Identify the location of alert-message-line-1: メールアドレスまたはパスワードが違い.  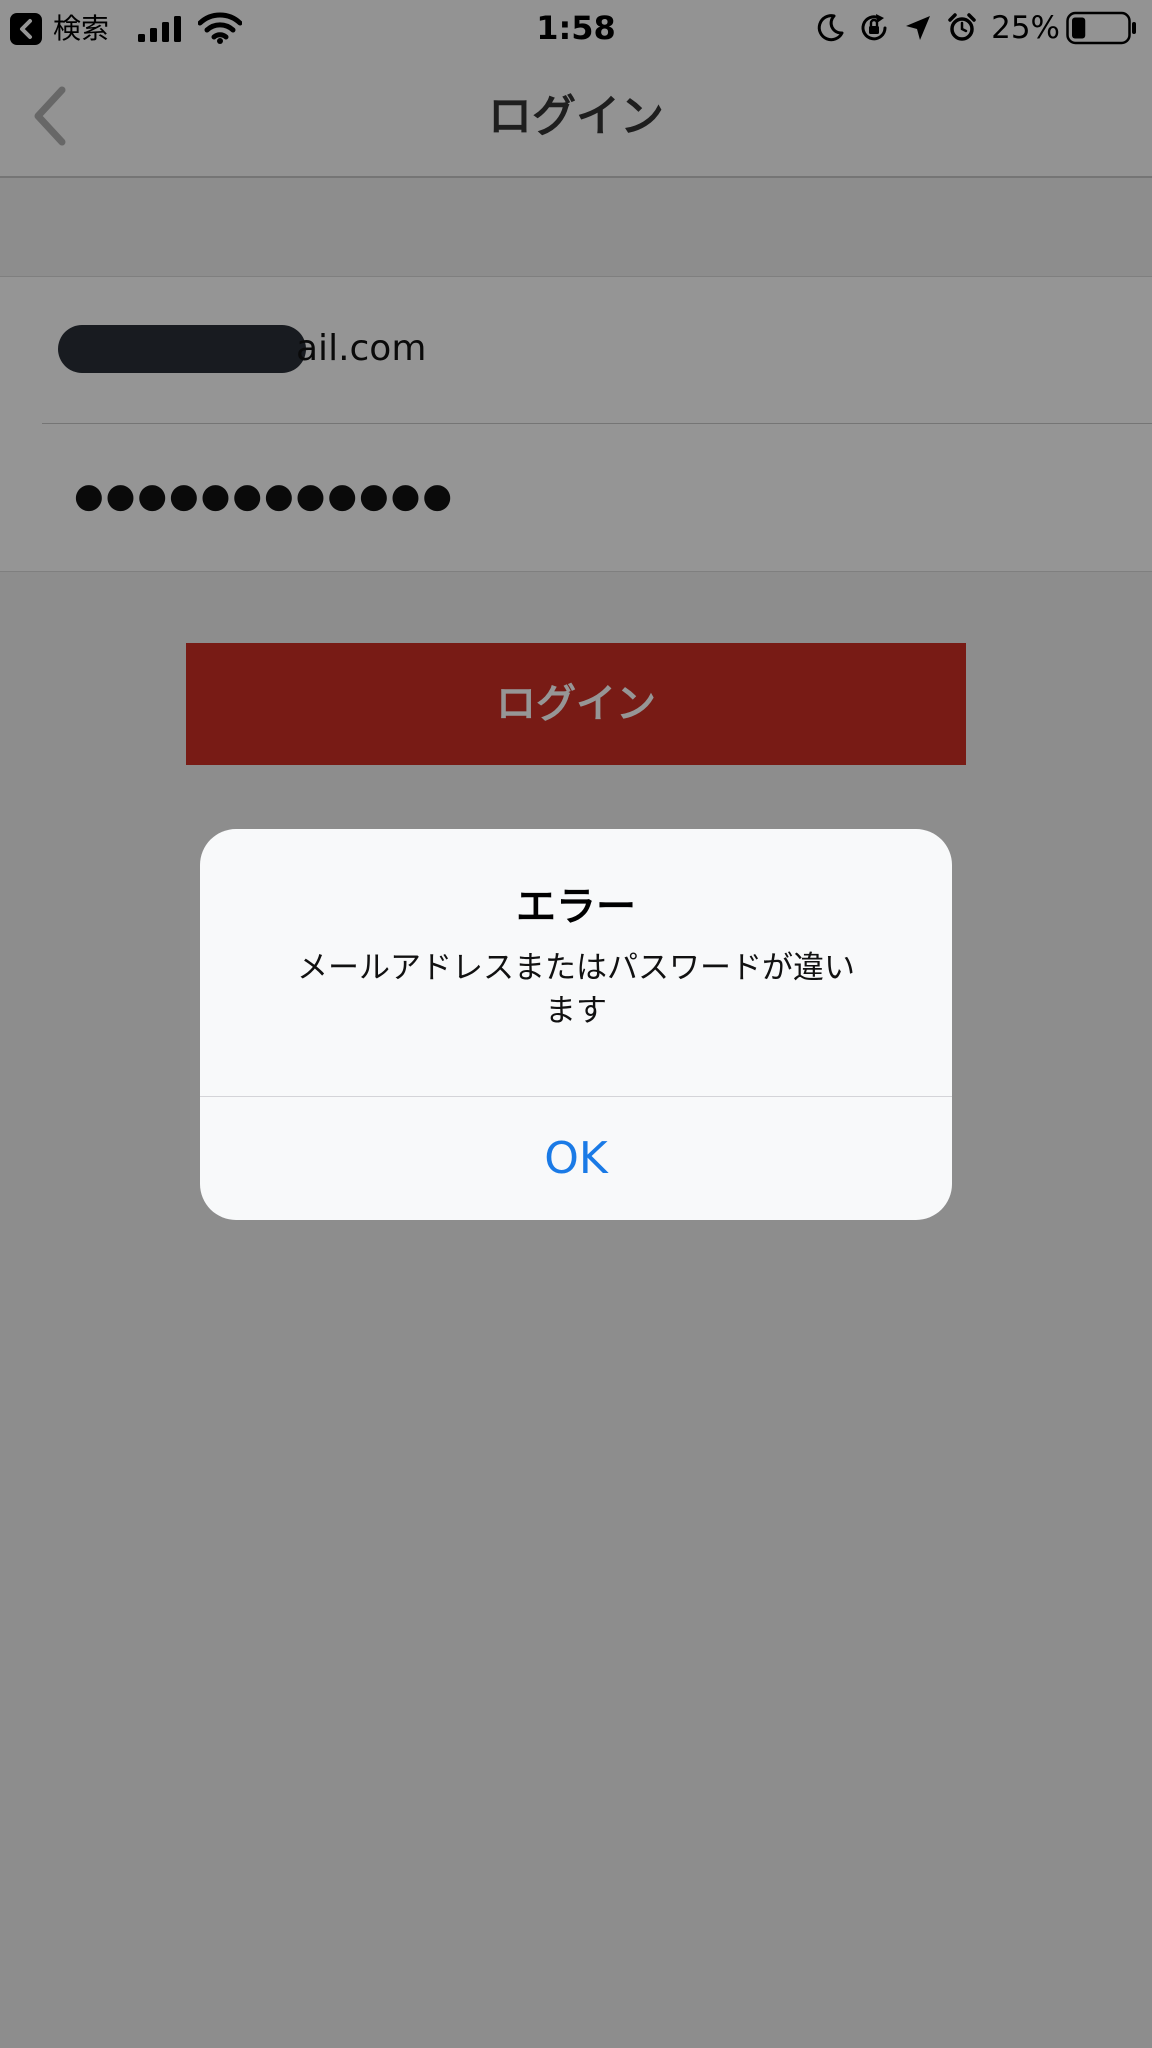
(576, 968).